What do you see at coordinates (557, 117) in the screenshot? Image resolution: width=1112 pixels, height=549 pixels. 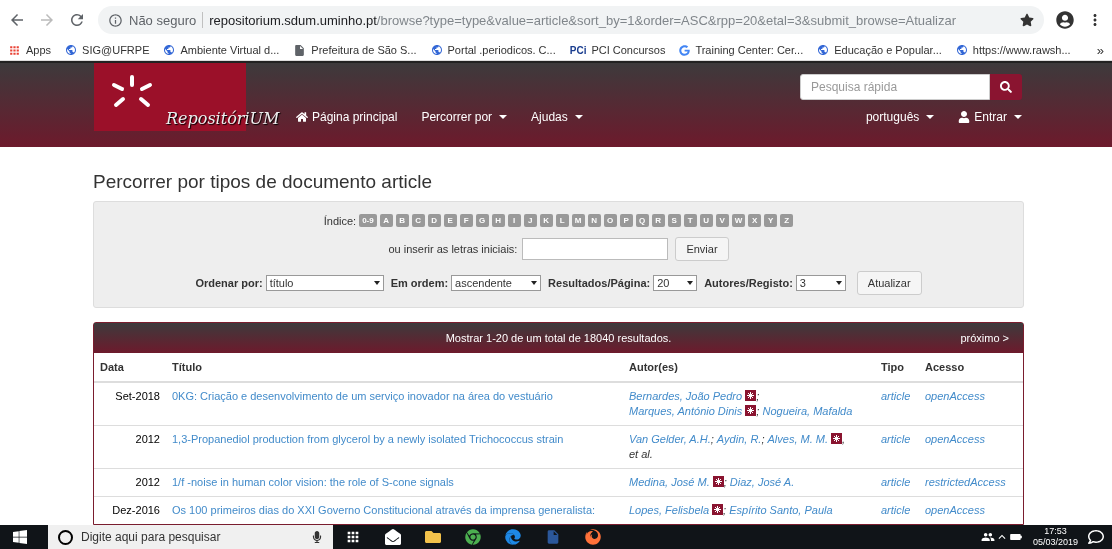 I see `nav-link: Ajudas` at bounding box center [557, 117].